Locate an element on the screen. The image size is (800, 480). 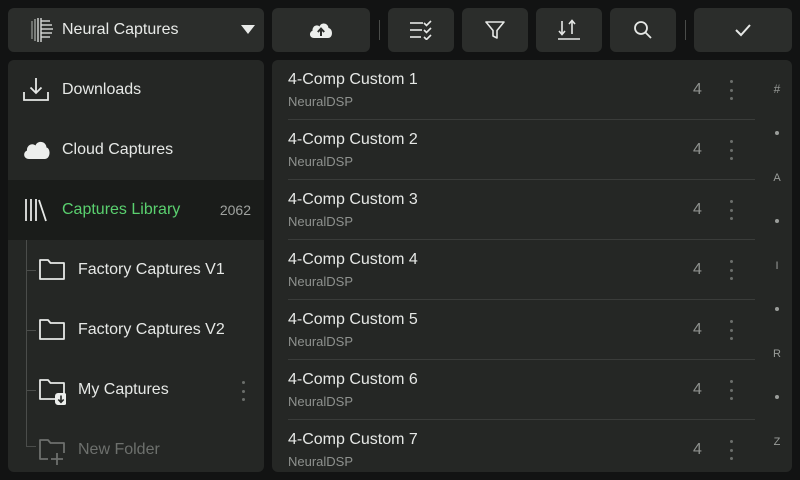
capture-title: 4-Comp Custom 2 is located at coordinates (353, 139).